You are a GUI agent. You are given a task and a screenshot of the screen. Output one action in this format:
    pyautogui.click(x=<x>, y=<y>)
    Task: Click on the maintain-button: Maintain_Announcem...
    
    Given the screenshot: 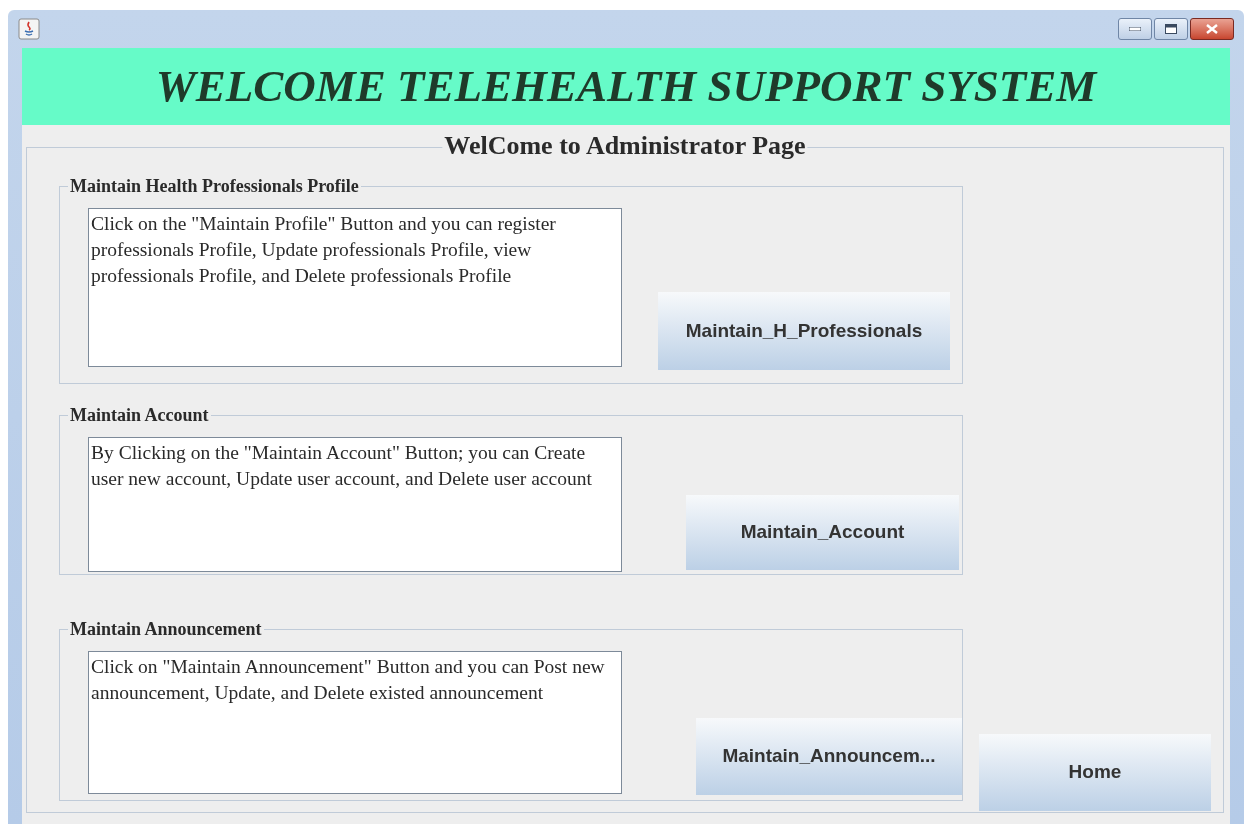 What is the action you would take?
    pyautogui.click(x=829, y=756)
    